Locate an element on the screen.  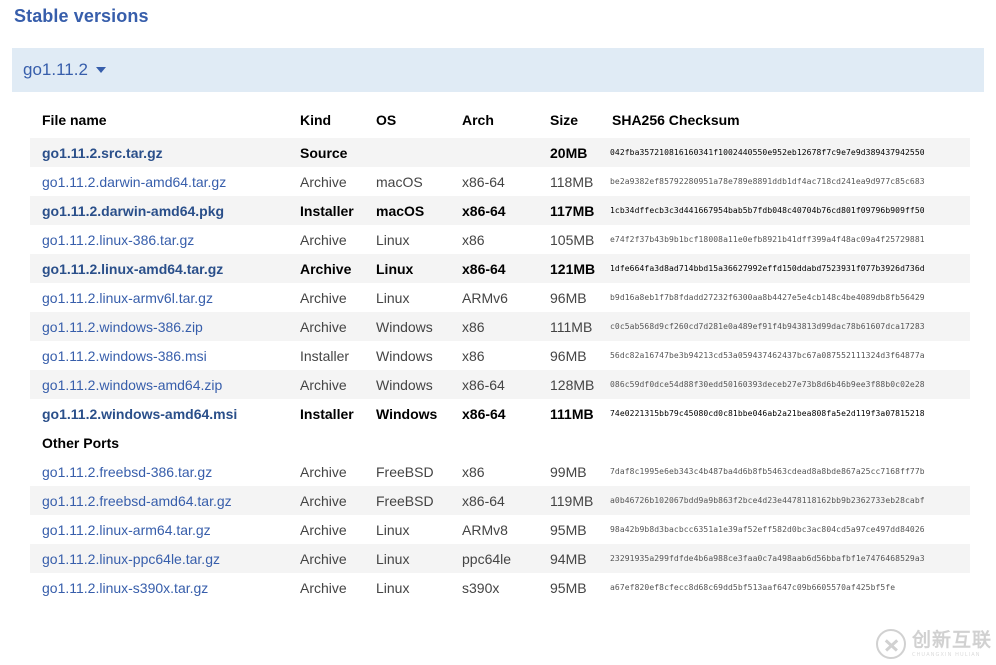
cell-file-name: go1.11.2.linux-s390x.tar.gz is located at coordinates (159, 587).